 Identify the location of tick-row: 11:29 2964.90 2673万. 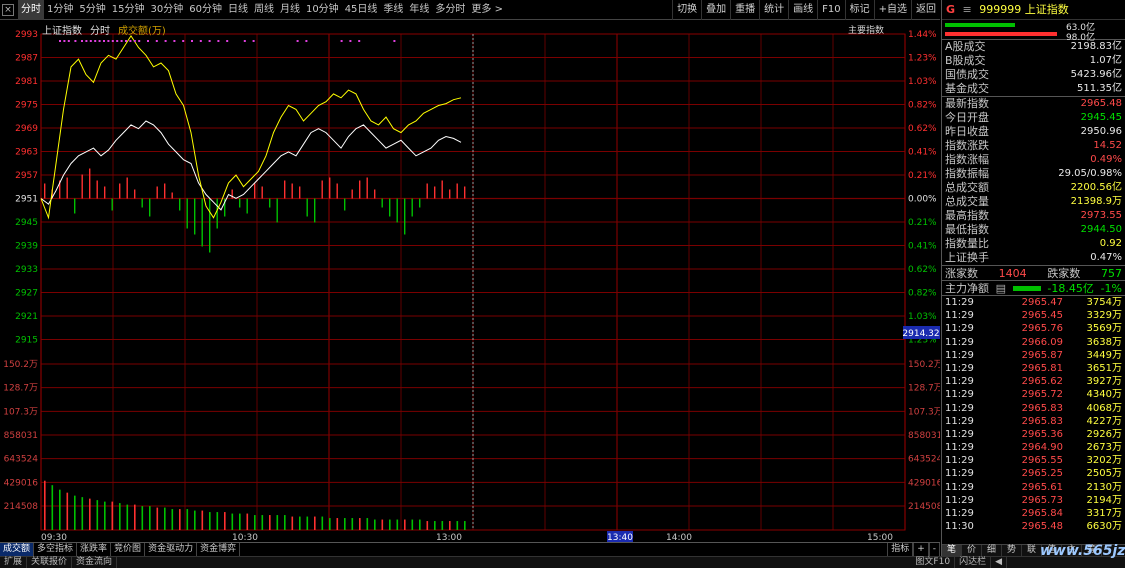
(1033, 447).